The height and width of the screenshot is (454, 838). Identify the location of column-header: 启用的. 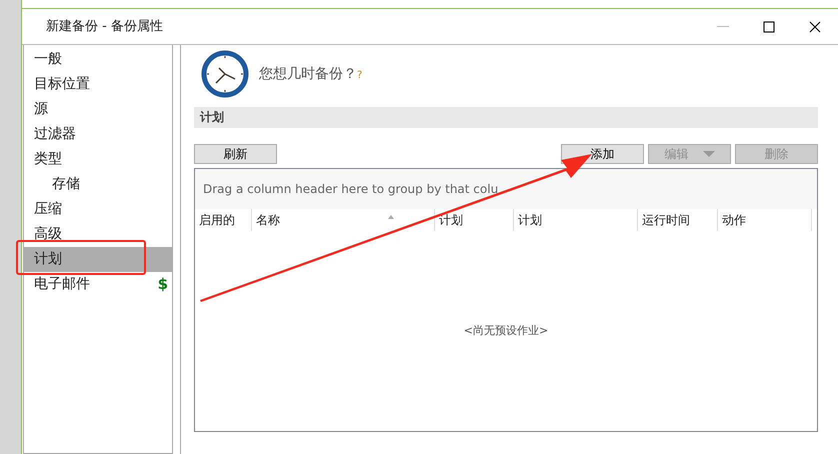
(223, 220).